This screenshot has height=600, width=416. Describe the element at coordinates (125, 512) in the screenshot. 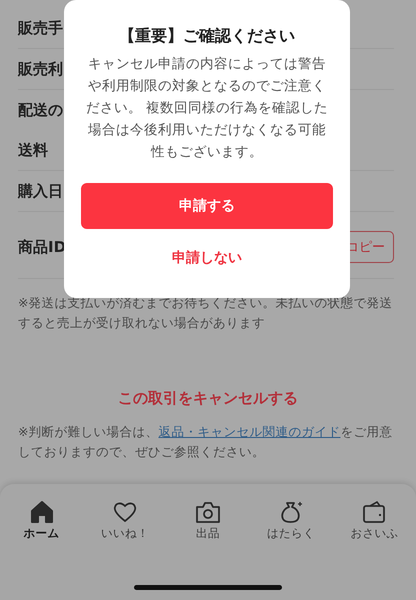

I see `heart-icon` at that location.